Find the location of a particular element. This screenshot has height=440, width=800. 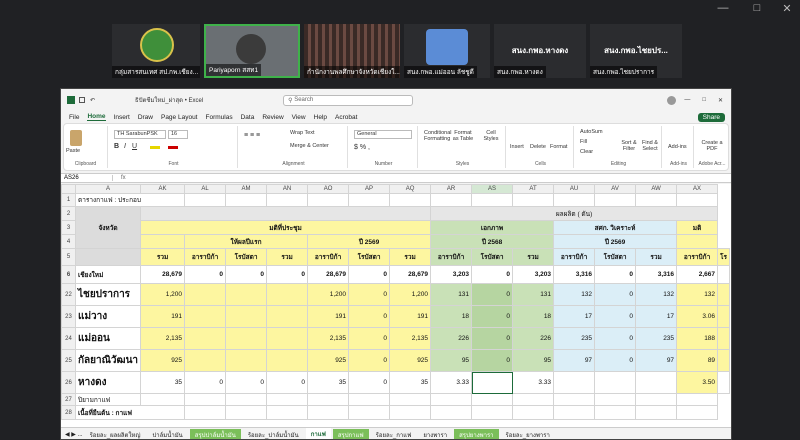

sheet-title: ตารางกาแฟ : ประกอบ is located at coordinates (130, 200).